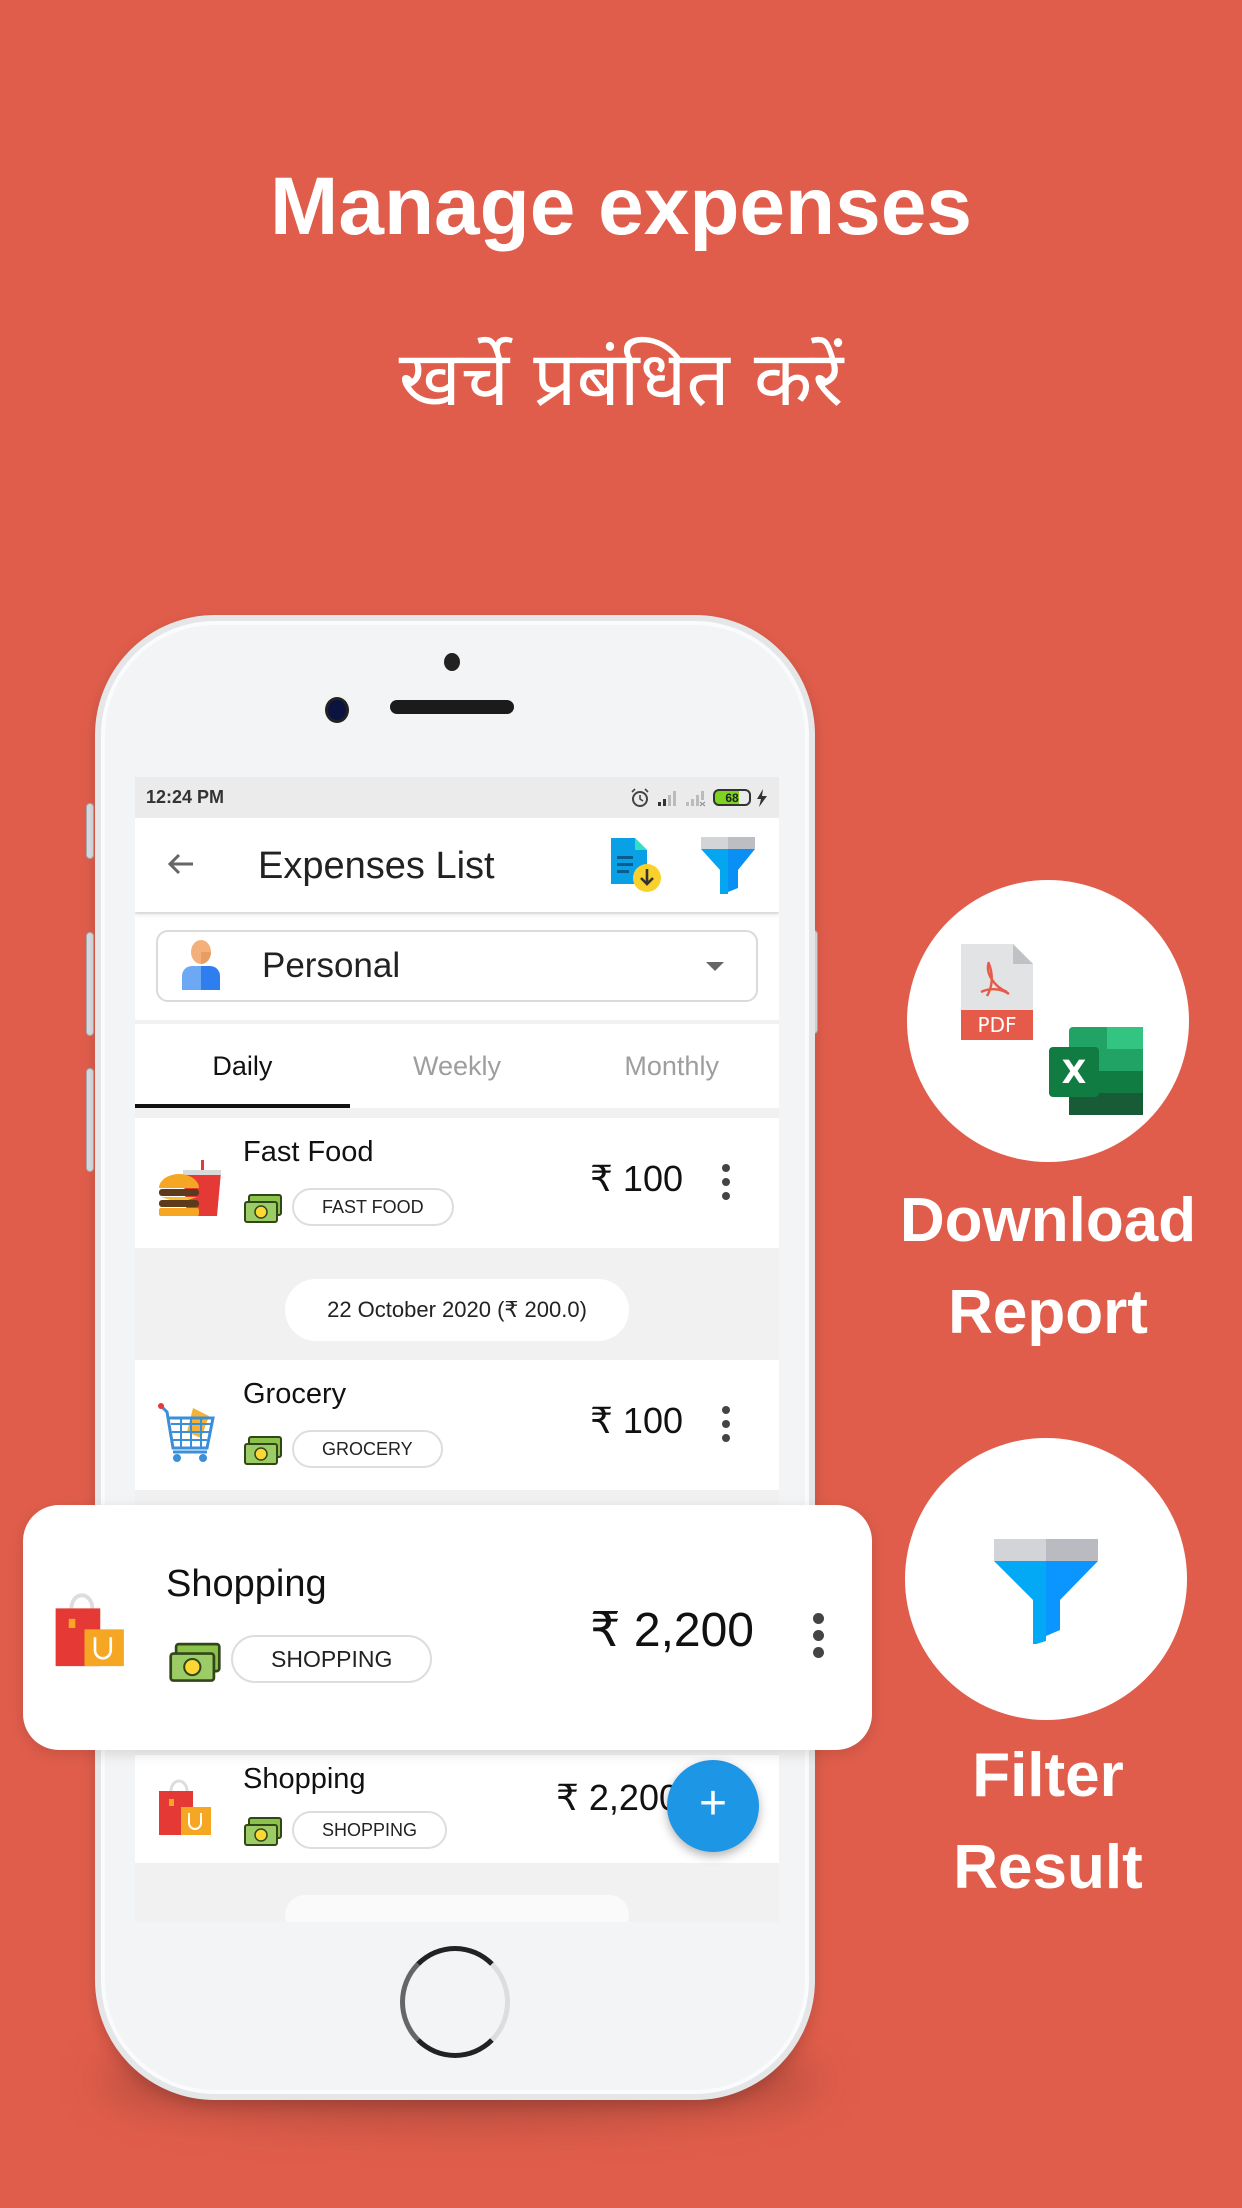 This screenshot has height=2208, width=1242. I want to click on active-tab-indicator, so click(242, 1106).